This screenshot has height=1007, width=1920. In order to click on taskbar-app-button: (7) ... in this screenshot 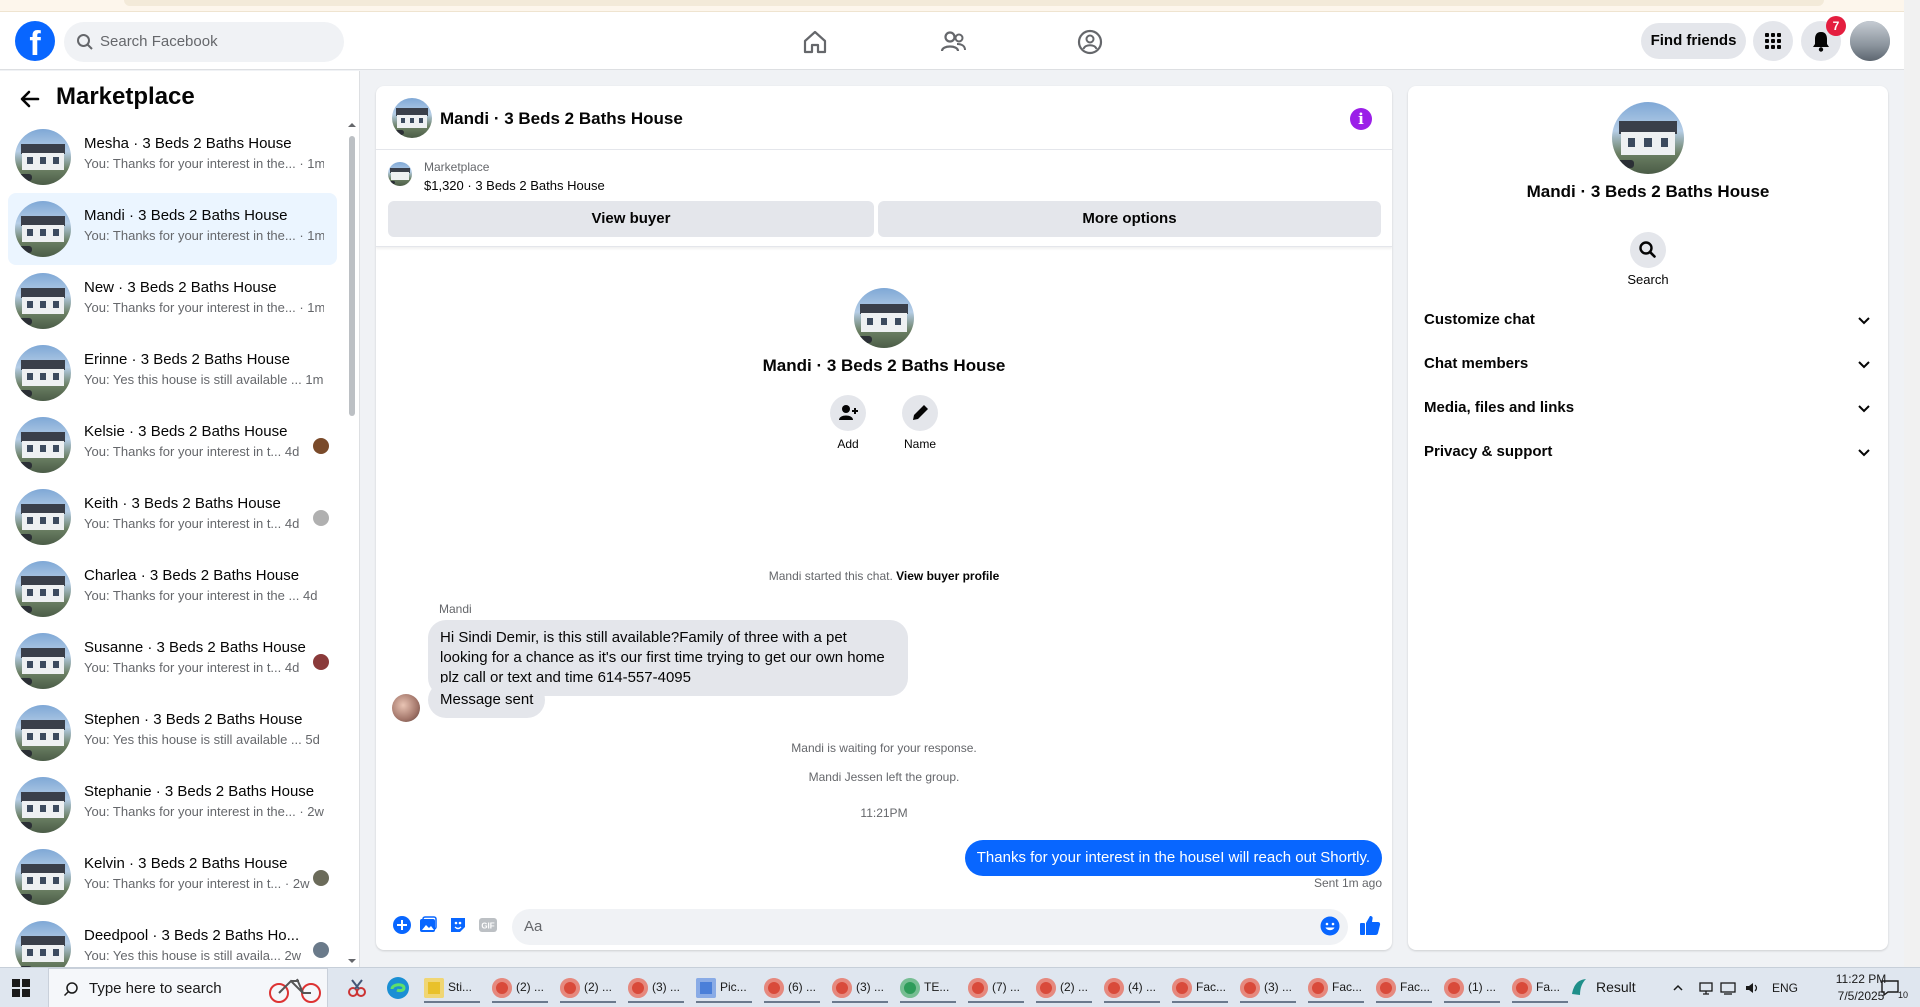, I will do `click(996, 988)`.